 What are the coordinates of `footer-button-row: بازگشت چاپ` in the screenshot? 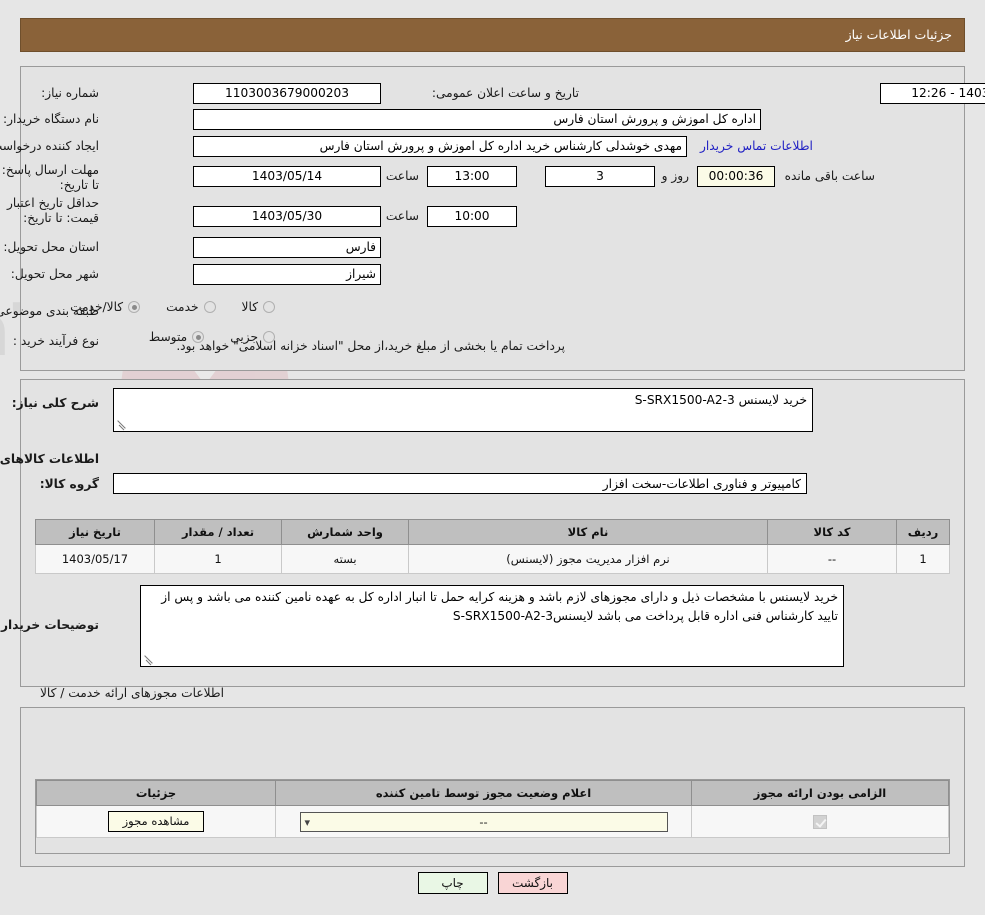 It's located at (492, 883).